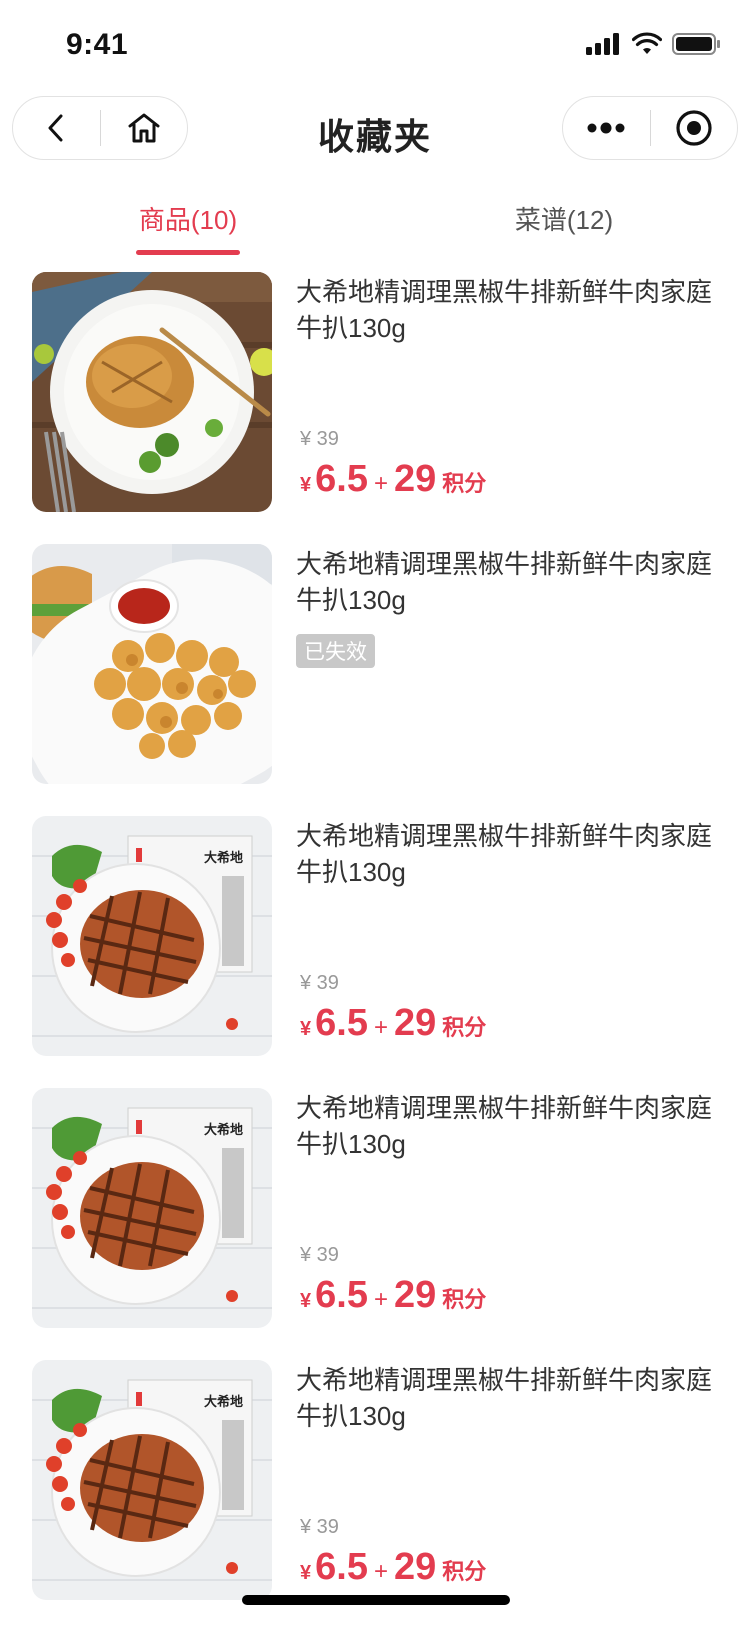 This screenshot has width=750, height=1632. Describe the element at coordinates (188, 218) in the screenshot. I see `tab-goods: 商品(10)` at that location.